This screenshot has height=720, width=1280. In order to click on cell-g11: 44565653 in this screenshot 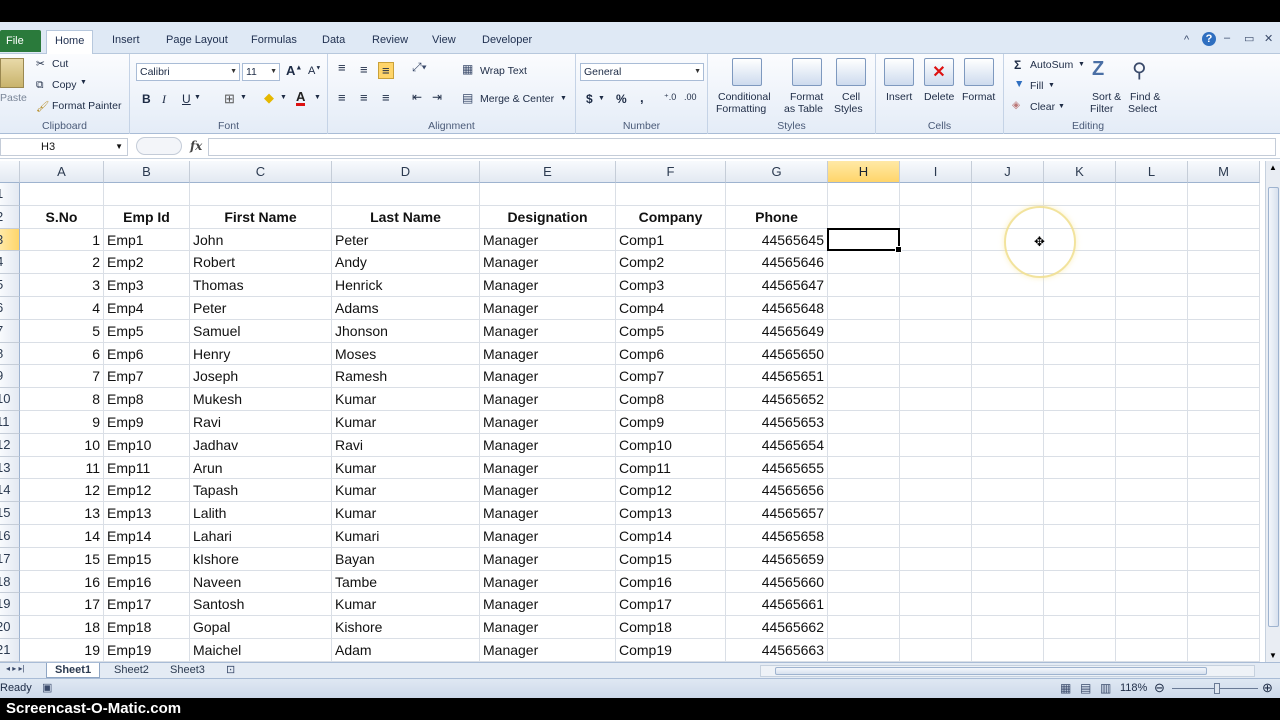, I will do `click(777, 422)`.